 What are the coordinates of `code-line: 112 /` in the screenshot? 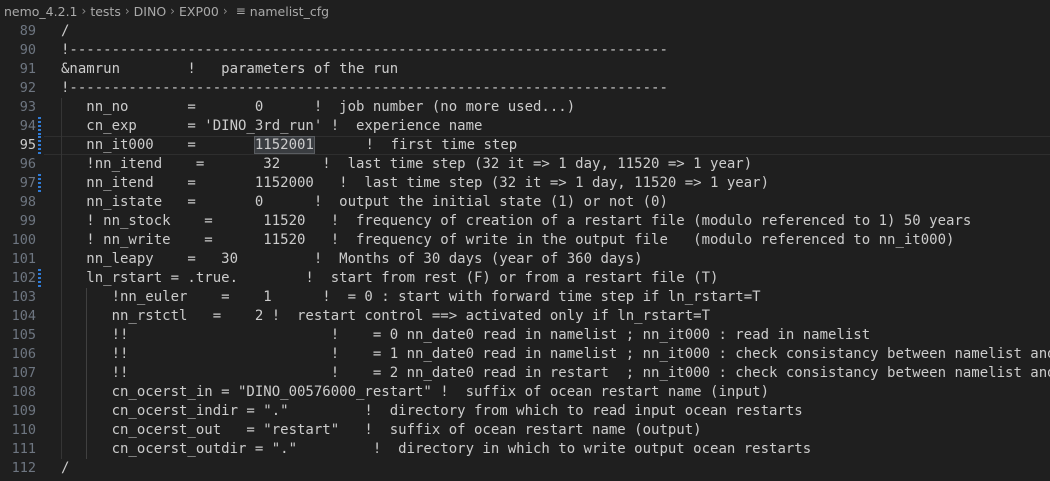 It's located at (525, 468).